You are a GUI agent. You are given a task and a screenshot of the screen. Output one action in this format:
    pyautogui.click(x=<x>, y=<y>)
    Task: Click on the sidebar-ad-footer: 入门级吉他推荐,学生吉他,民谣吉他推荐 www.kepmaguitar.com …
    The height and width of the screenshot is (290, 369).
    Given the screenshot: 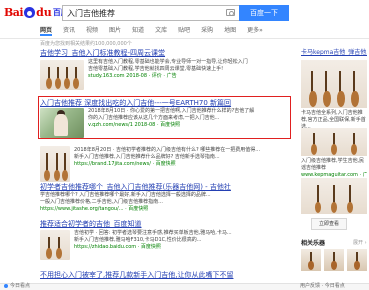 What is the action you would take?
    pyautogui.click(x=334, y=168)
    